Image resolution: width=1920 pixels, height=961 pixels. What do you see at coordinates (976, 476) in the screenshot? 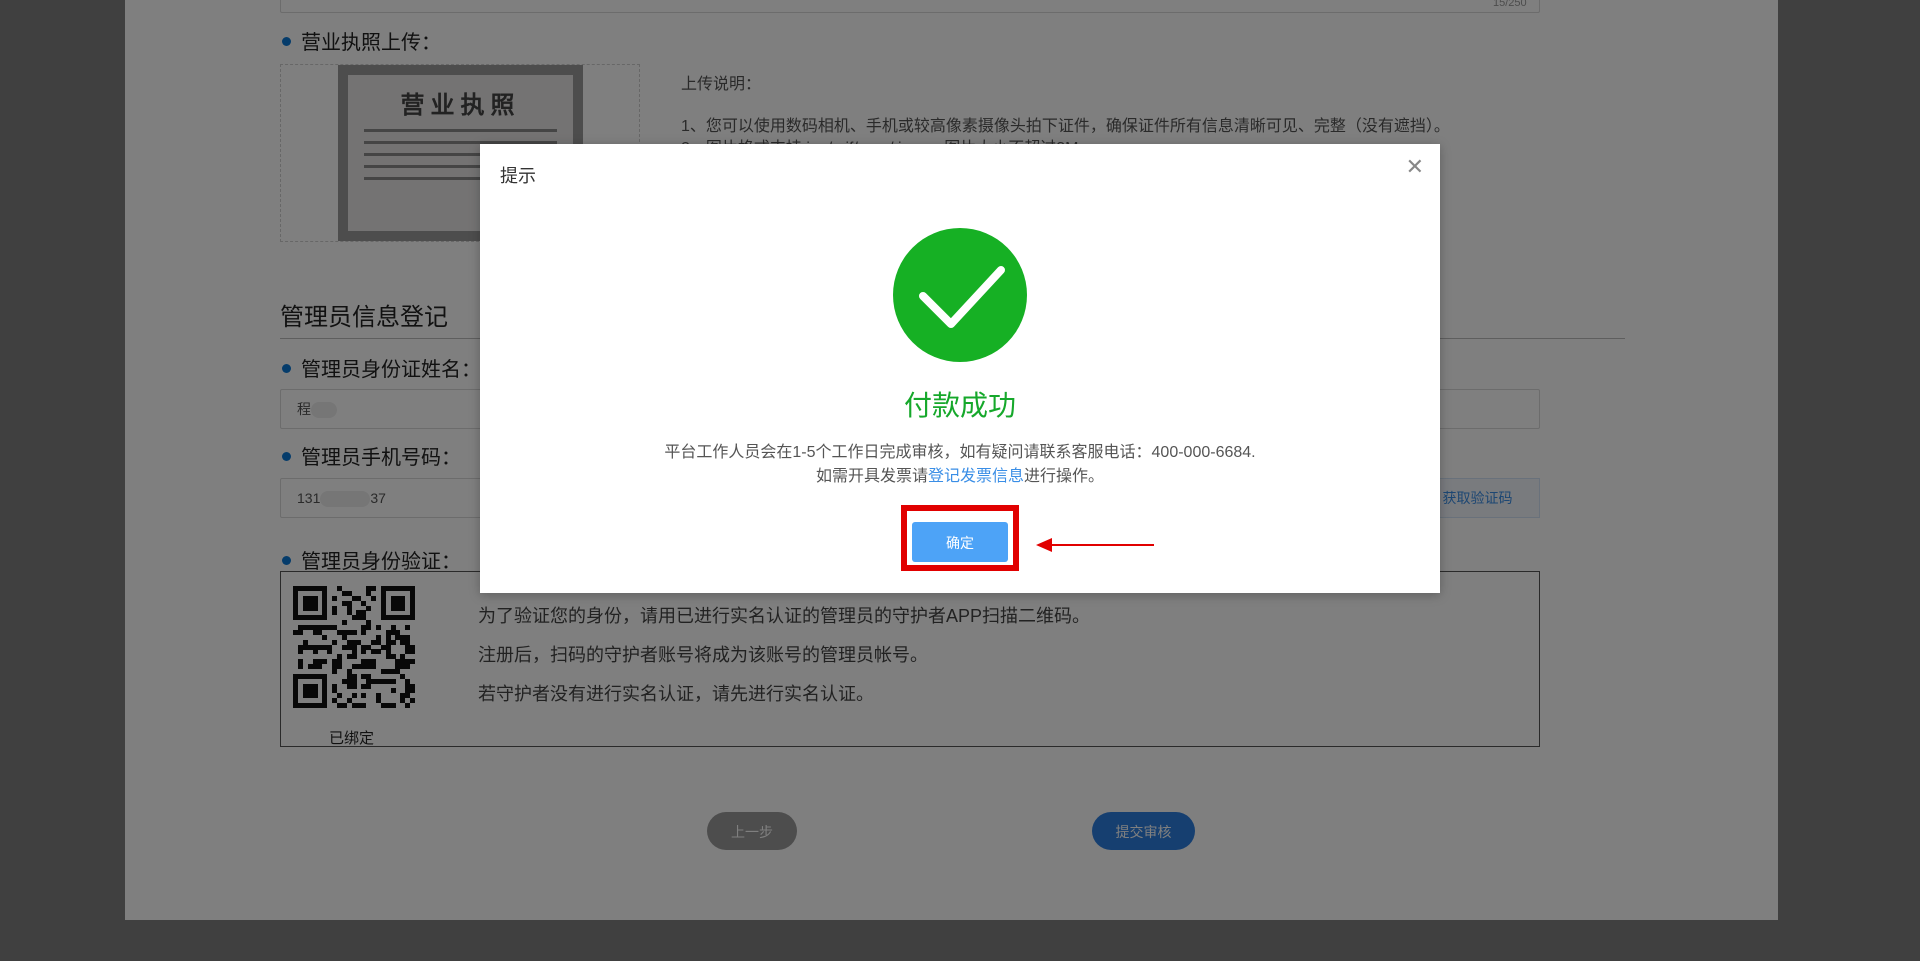
I see `invoice-register-link: 登记发票信息` at bounding box center [976, 476].